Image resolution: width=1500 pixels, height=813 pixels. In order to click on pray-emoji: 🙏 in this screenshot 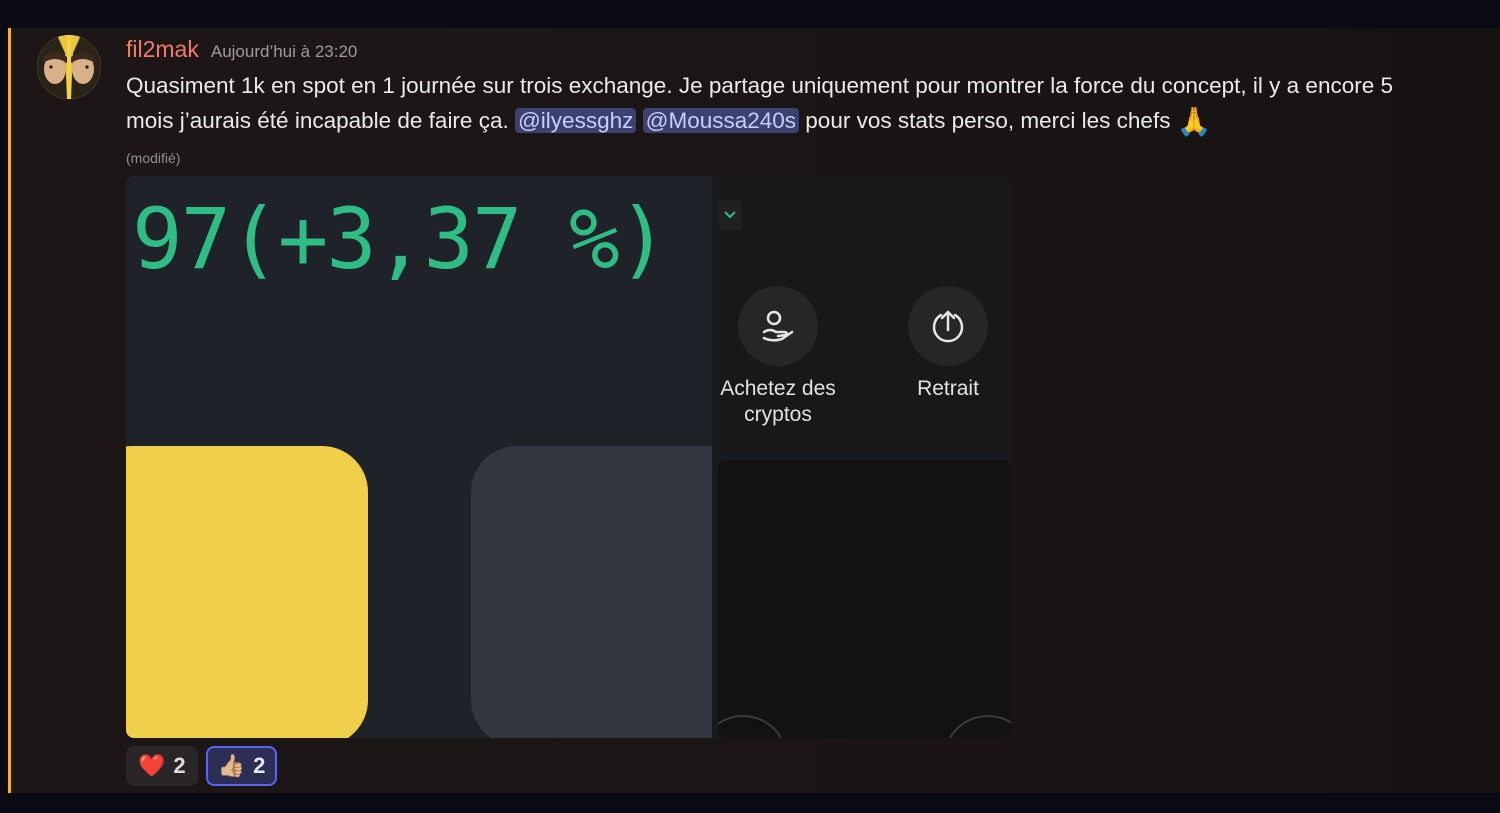, I will do `click(1194, 121)`.